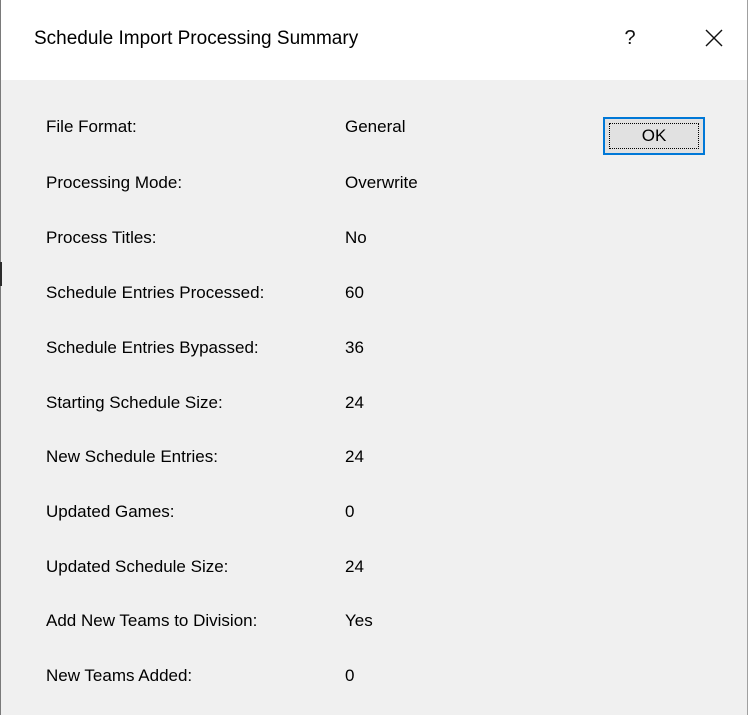  I want to click on help-label: ?, so click(630, 37).